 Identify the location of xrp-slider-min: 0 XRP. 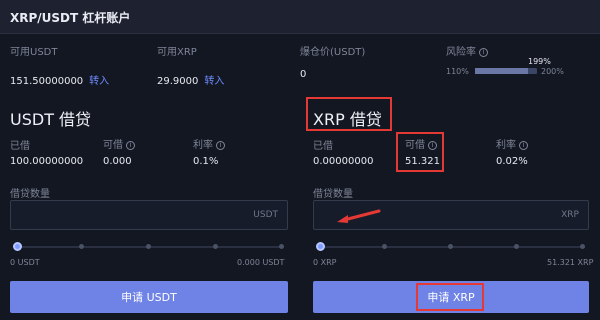
(325, 262).